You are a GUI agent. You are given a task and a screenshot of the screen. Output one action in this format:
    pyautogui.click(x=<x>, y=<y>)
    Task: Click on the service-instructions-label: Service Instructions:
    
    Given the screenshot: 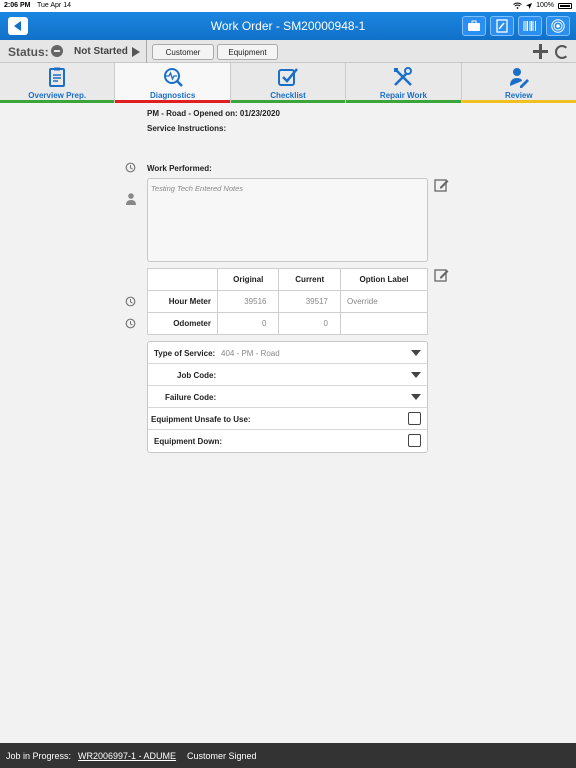 What is the action you would take?
    pyautogui.click(x=187, y=128)
    